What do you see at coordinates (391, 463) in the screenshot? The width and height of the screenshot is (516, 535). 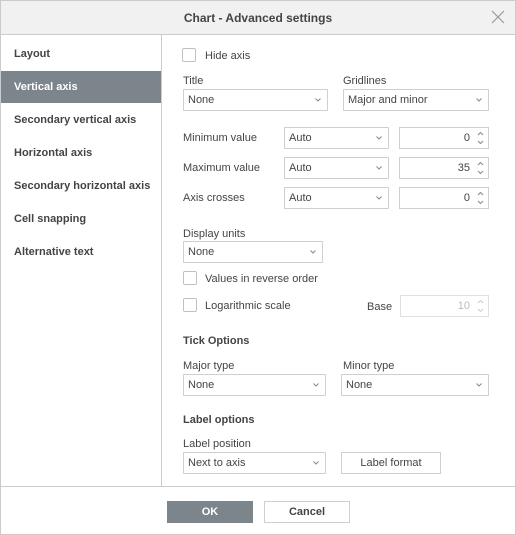 I see `label-format-button: Label format` at bounding box center [391, 463].